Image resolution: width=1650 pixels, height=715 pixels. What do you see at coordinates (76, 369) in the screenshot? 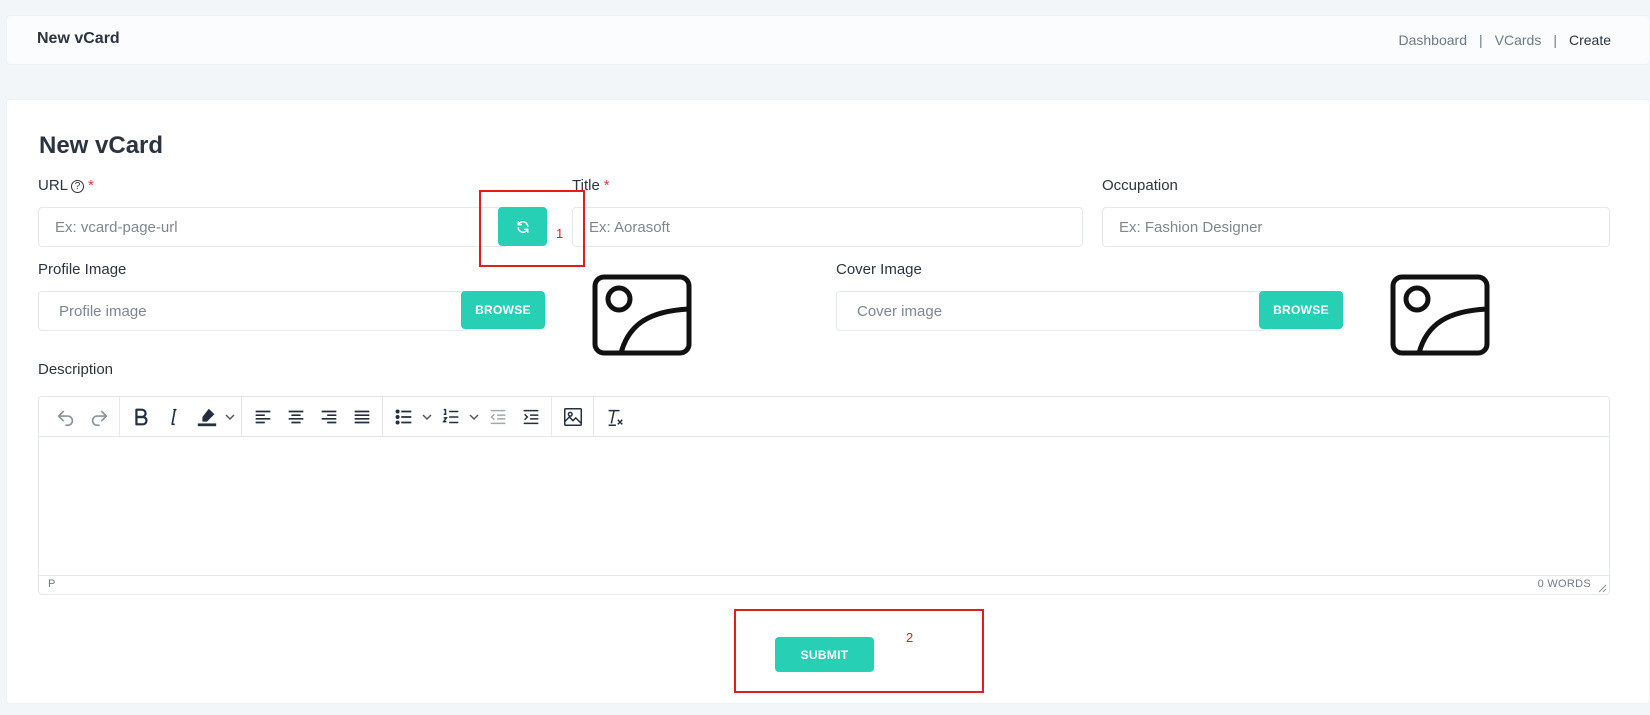
I see `description-label: Description` at bounding box center [76, 369].